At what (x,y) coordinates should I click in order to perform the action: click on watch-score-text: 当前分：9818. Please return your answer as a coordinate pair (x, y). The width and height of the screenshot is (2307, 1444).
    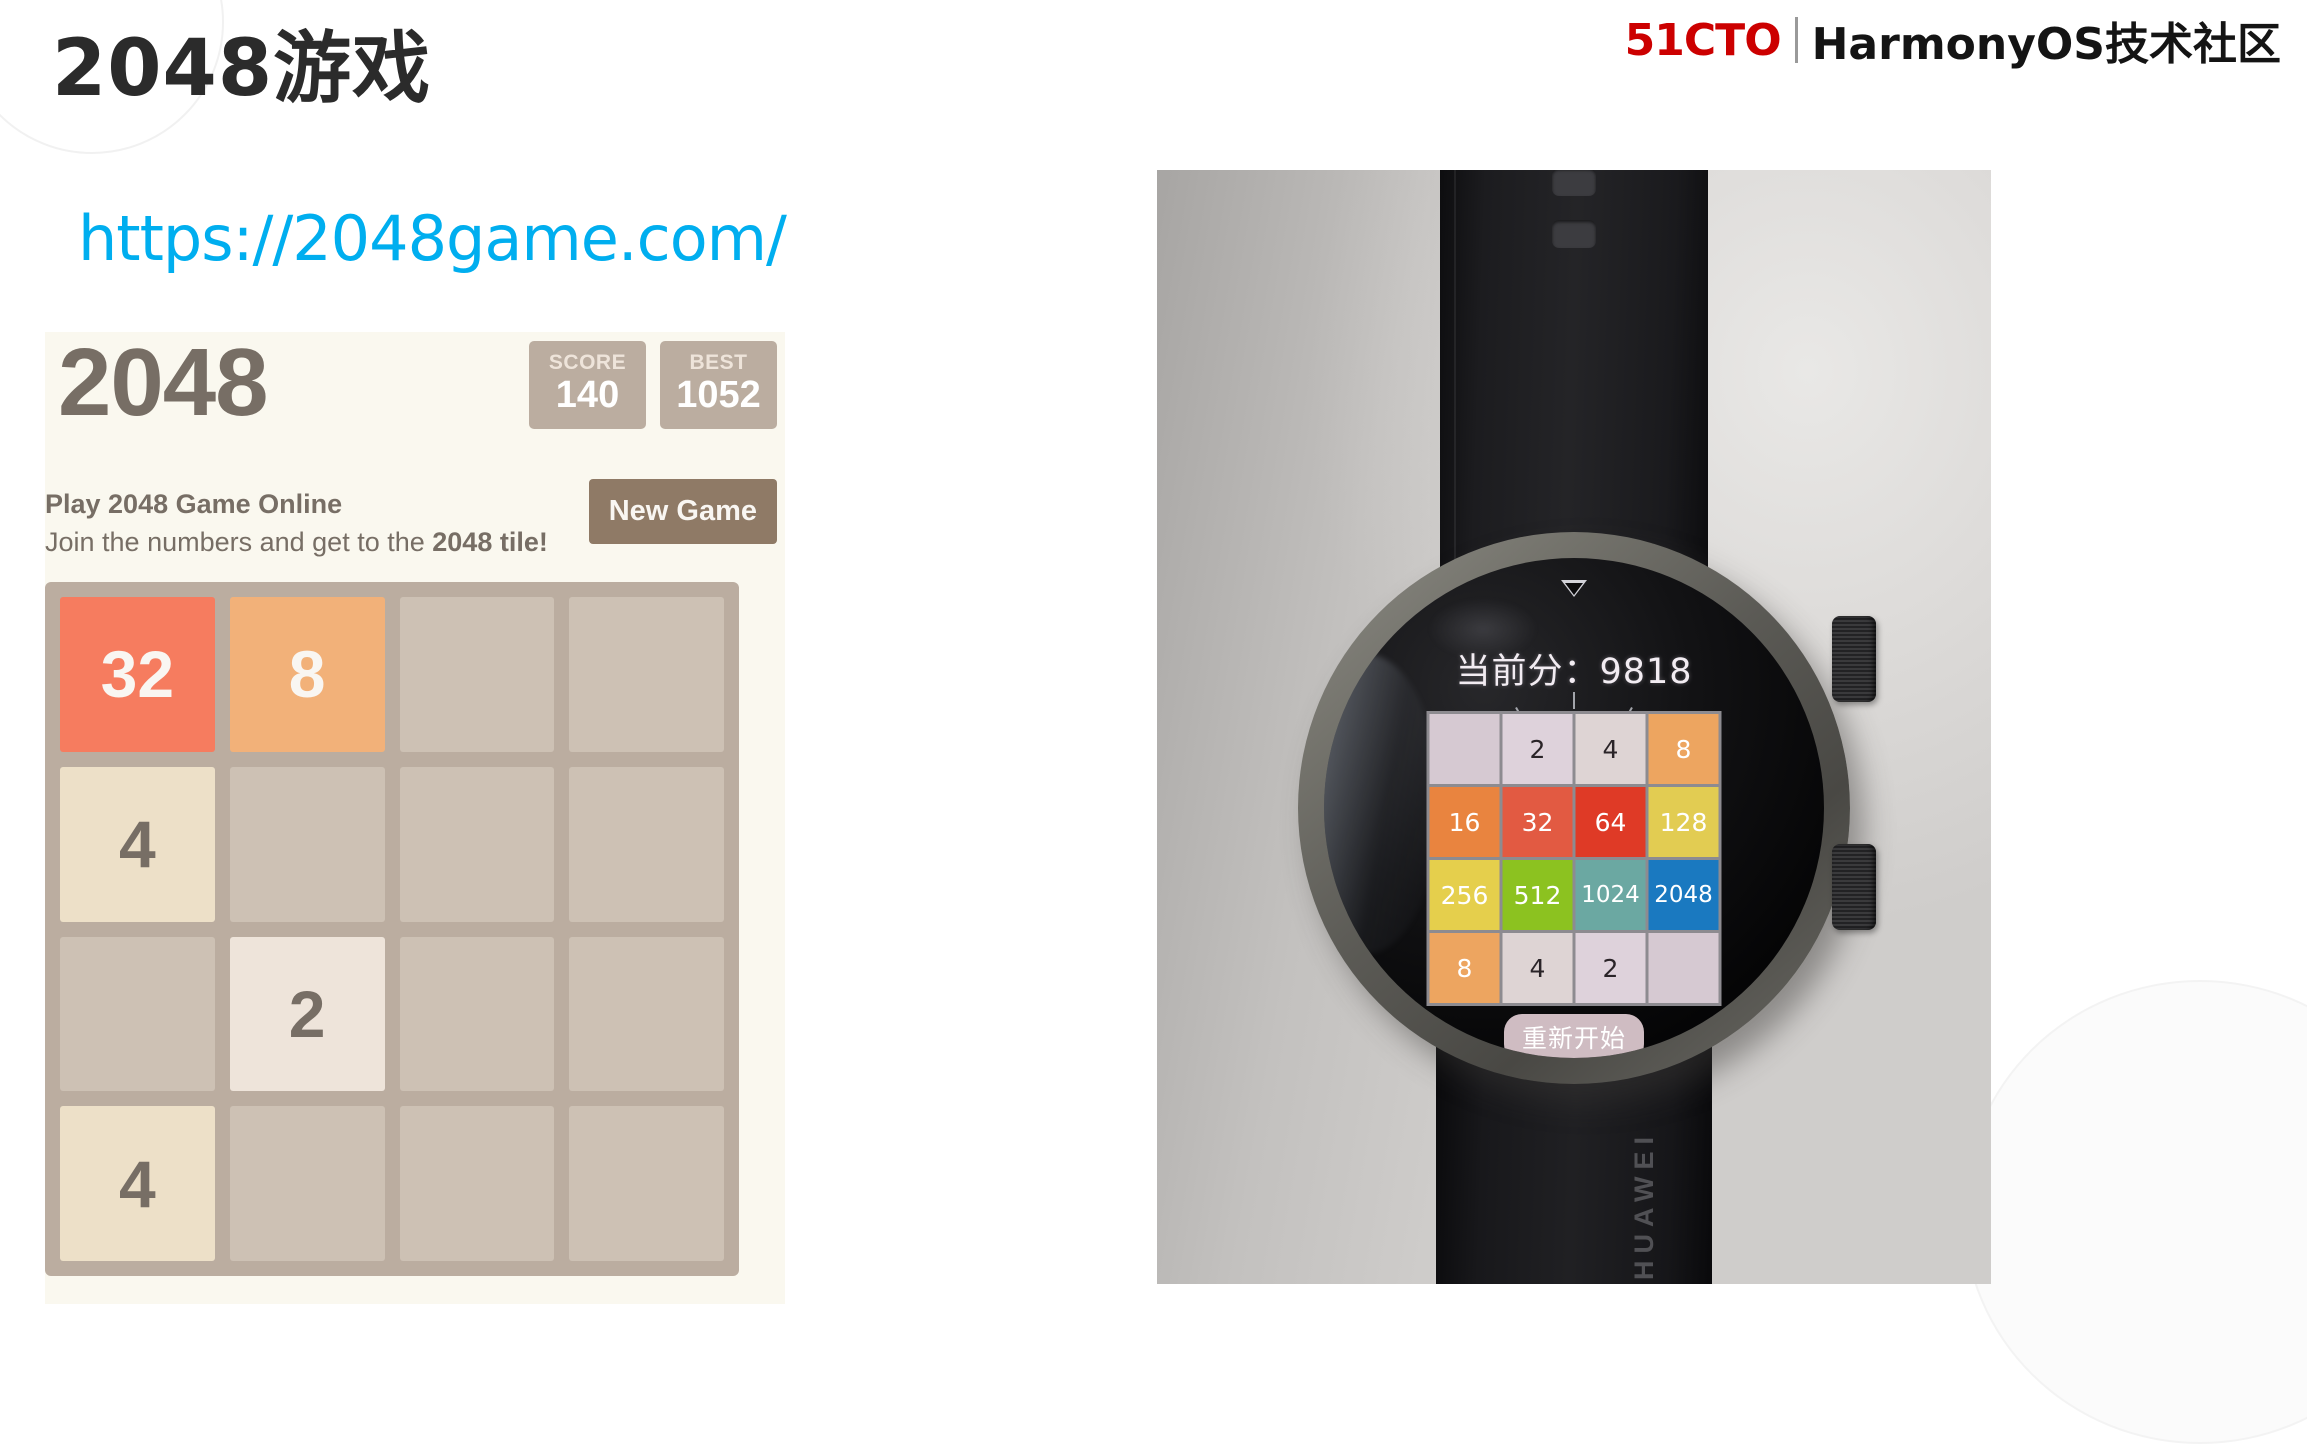
    Looking at the image, I should click on (1574, 672).